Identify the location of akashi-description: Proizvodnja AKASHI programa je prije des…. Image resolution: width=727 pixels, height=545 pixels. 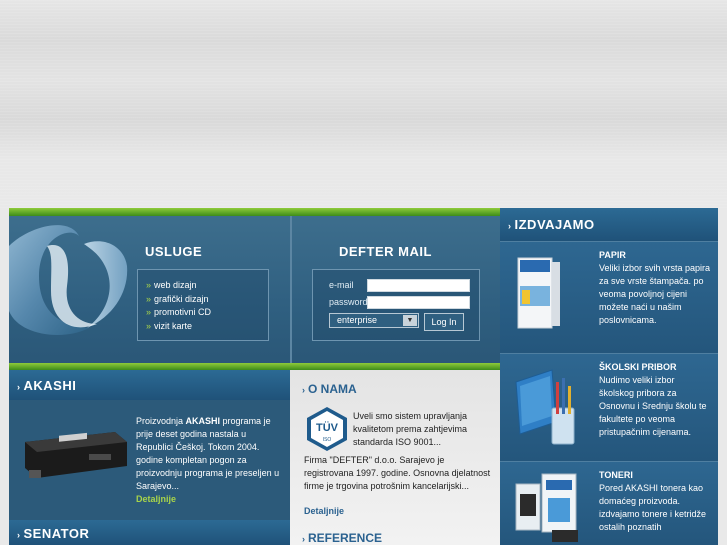
(208, 460).